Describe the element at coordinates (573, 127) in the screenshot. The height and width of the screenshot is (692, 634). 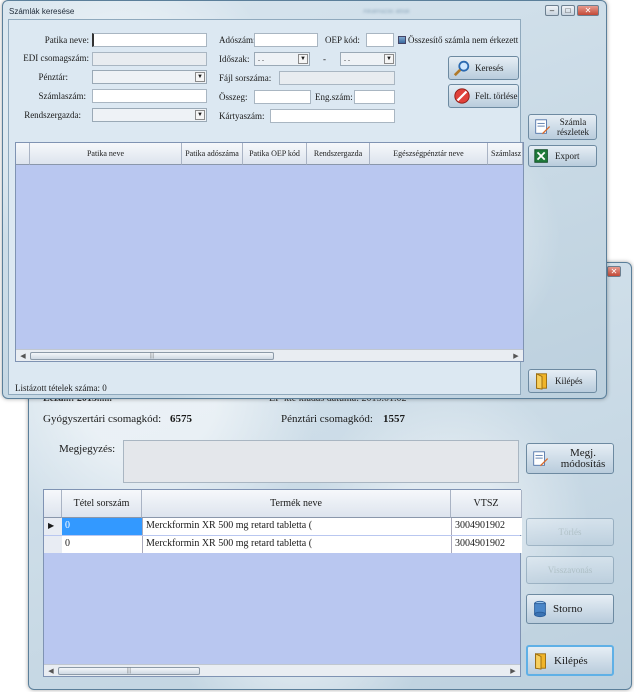
I see `szamla-reszletek-label: Számla részletek` at that location.